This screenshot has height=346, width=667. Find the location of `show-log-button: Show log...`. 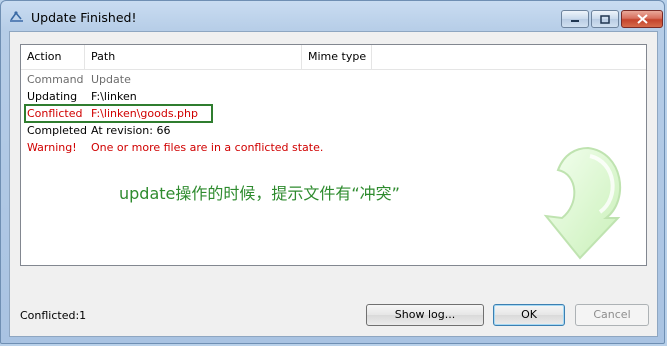

show-log-button: Show log... is located at coordinates (425, 315).